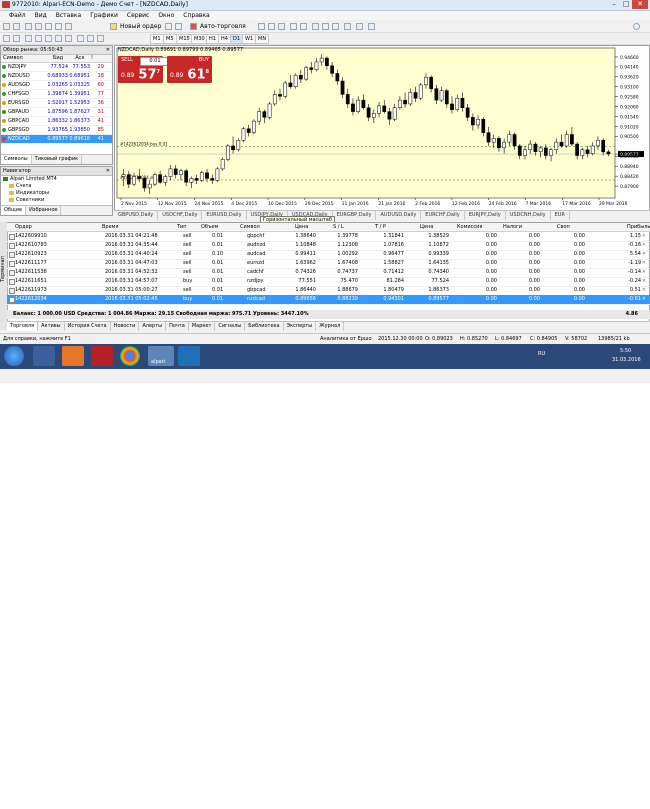 Image resolution: width=650 pixels, height=809 pixels. Describe the element at coordinates (626, 4) in the screenshot. I see `maximize-icon: □` at that location.